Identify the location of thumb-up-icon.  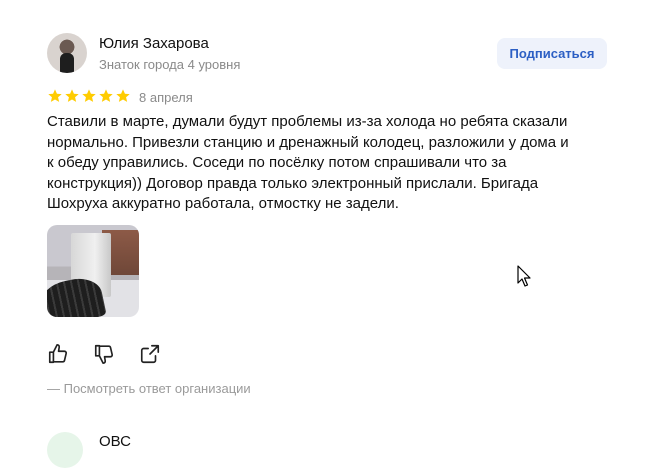
(58, 354).